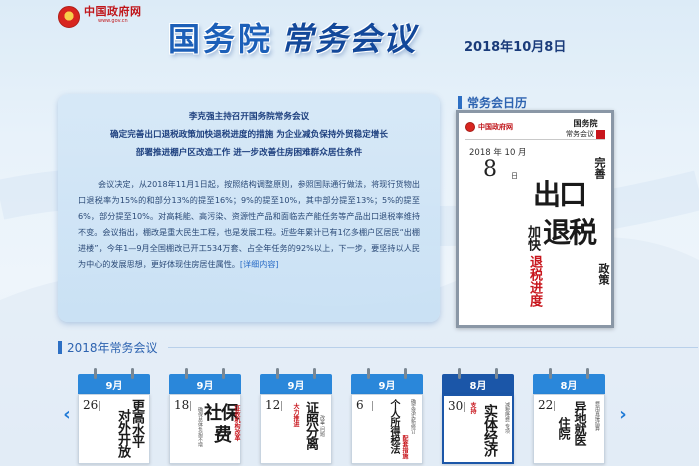 The image size is (699, 466). Describe the element at coordinates (91, 405) in the screenshot. I see `meeting-card-day: 26` at that location.